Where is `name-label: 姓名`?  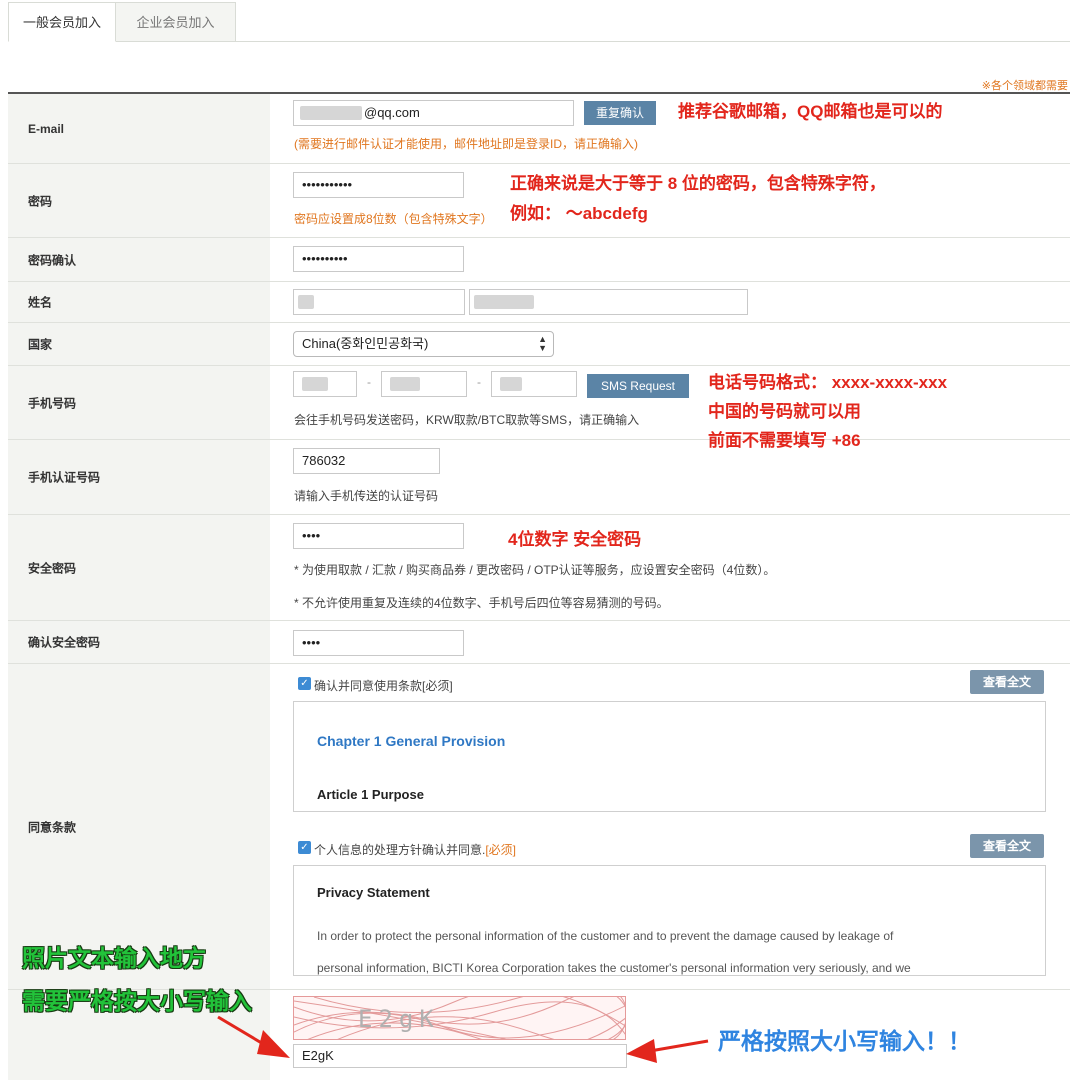 name-label: 姓名 is located at coordinates (40, 302).